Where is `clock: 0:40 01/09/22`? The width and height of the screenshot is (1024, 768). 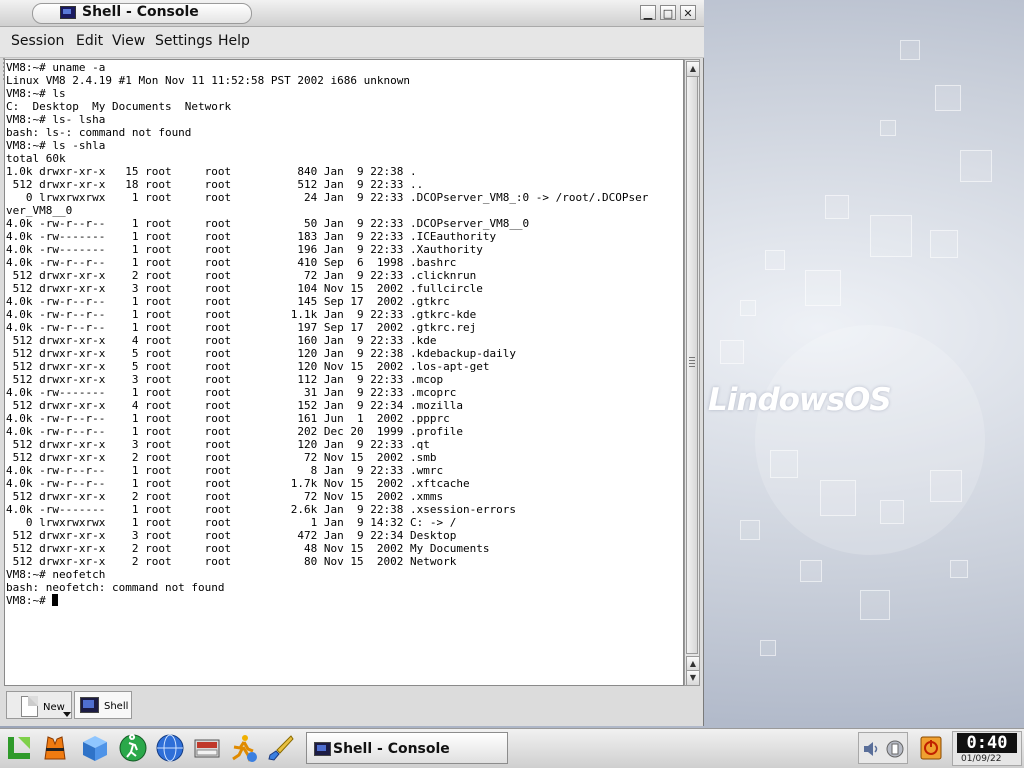
clock: 0:40 01/09/22 is located at coordinates (987, 748).